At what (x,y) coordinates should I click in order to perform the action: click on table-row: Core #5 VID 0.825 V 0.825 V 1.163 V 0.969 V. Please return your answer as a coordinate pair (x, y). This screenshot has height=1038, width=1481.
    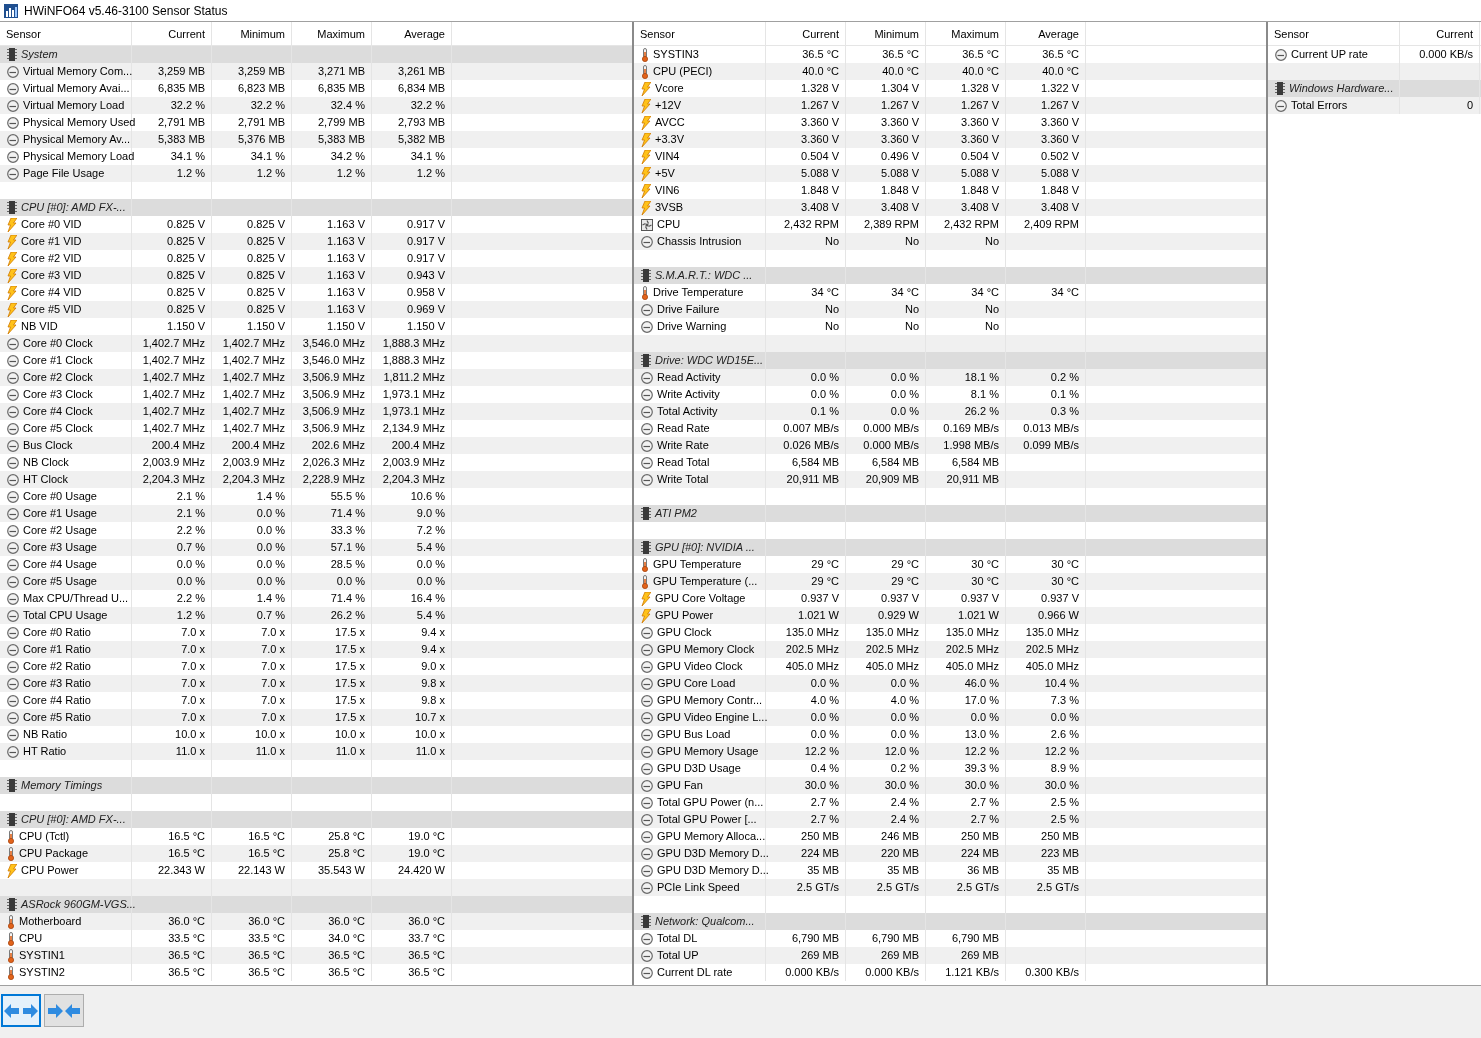
    Looking at the image, I should click on (316, 309).